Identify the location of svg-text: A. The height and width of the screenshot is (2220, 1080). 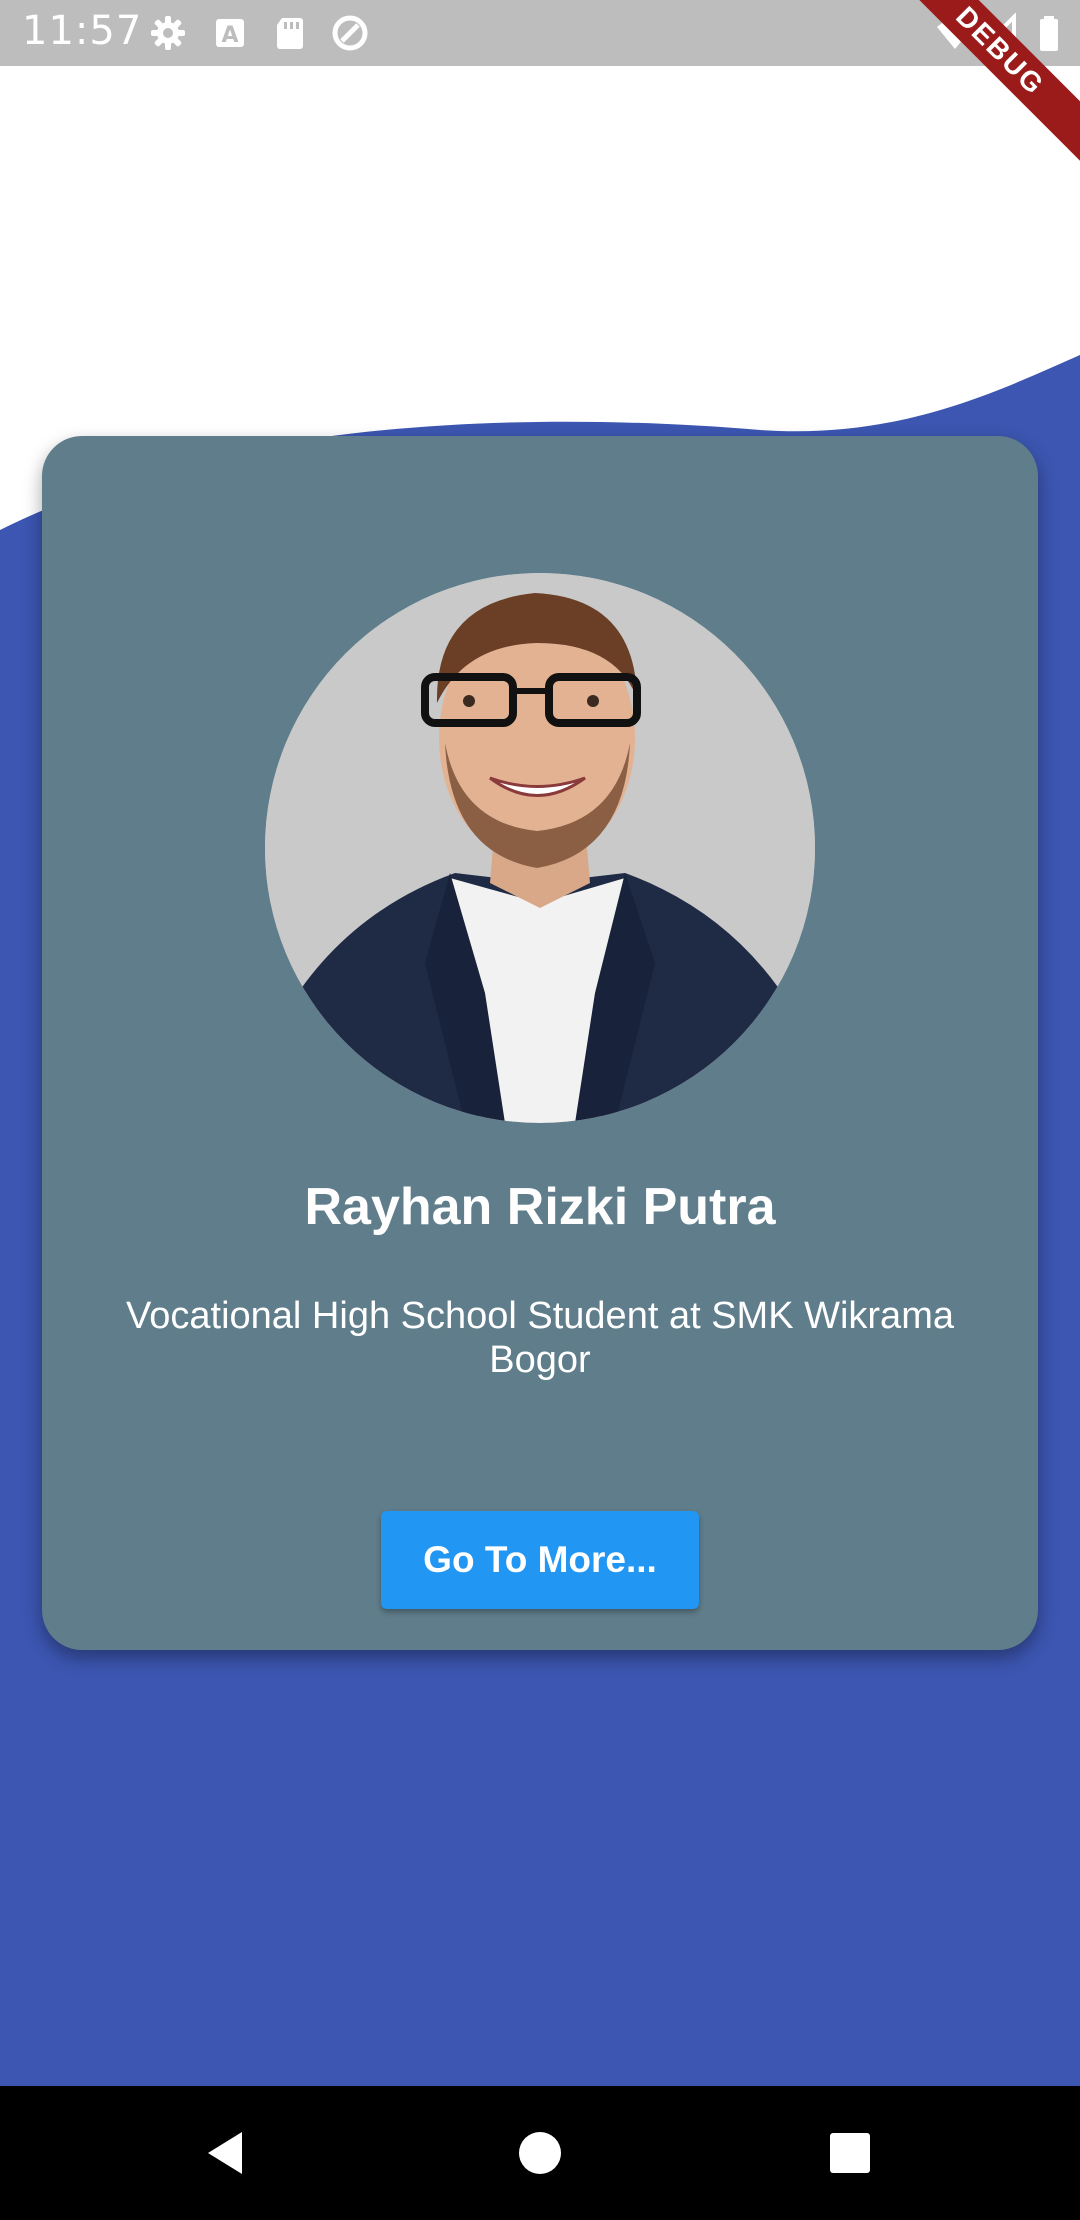
(229, 35).